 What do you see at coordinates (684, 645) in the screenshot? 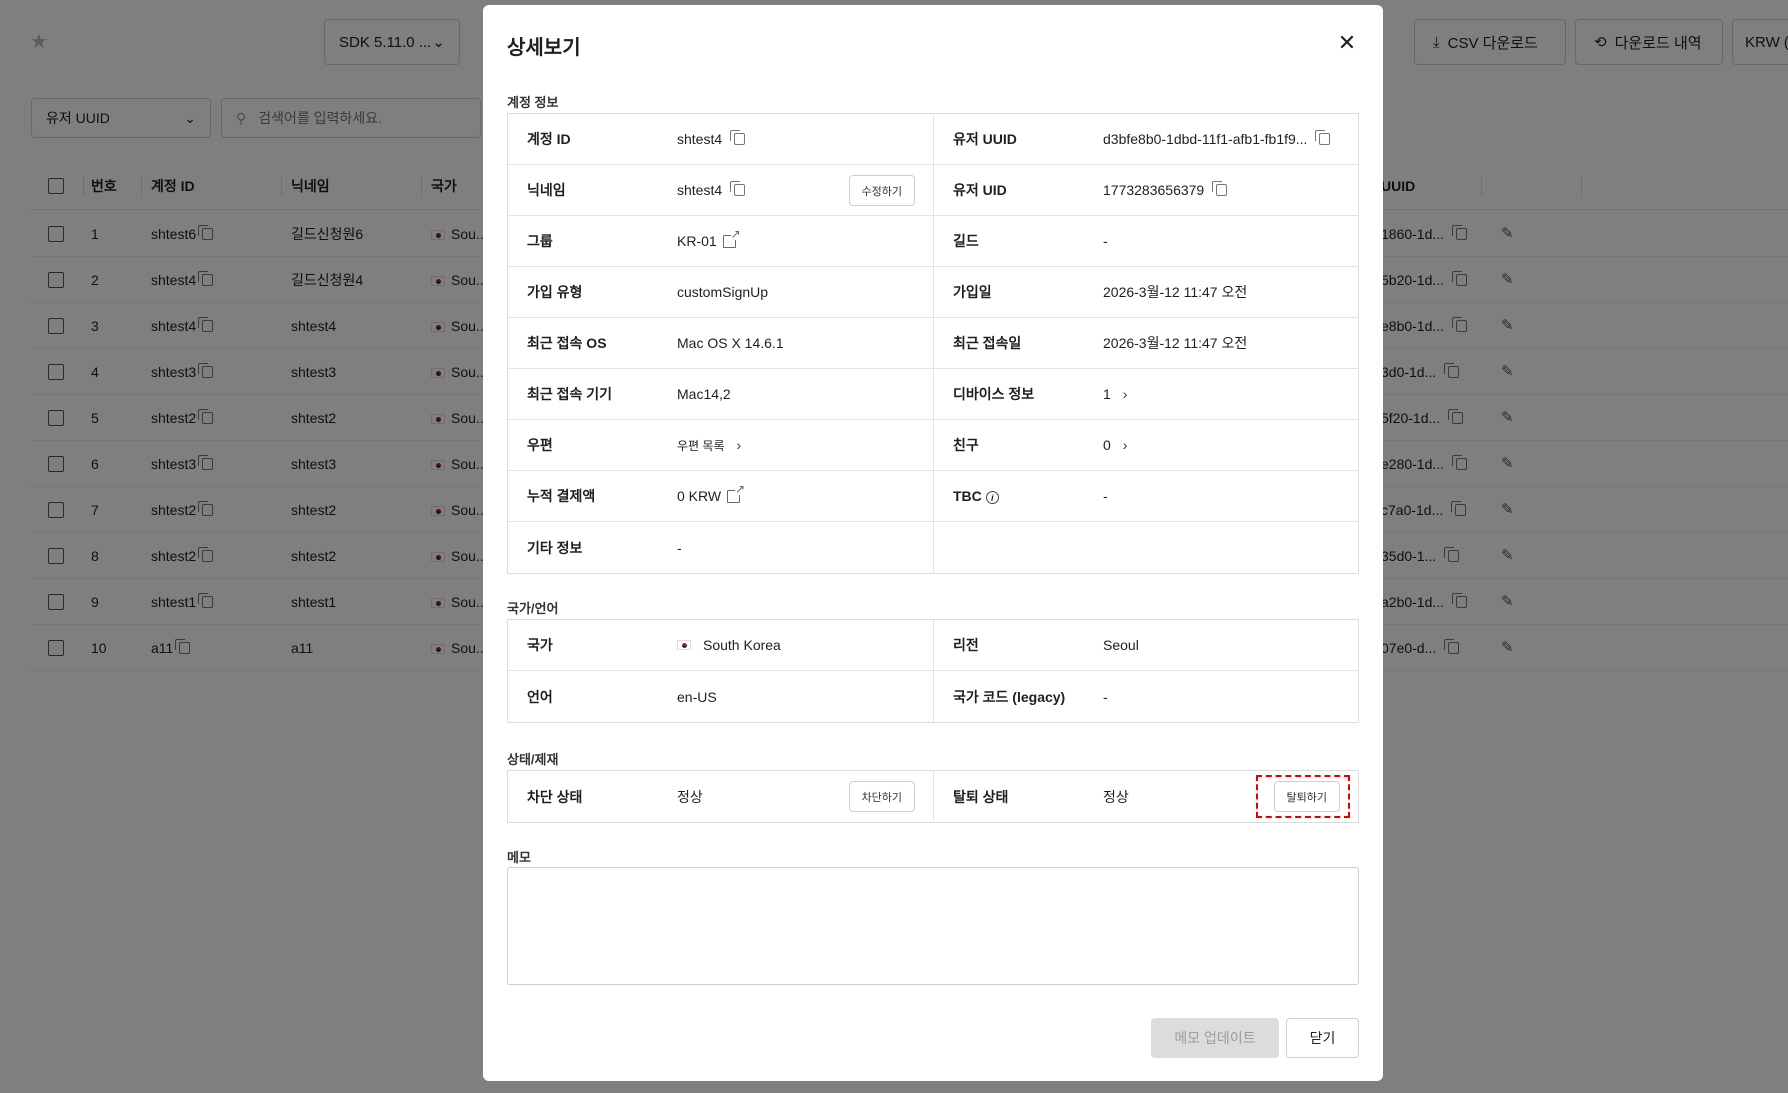
I see `korea-flag-icon` at bounding box center [684, 645].